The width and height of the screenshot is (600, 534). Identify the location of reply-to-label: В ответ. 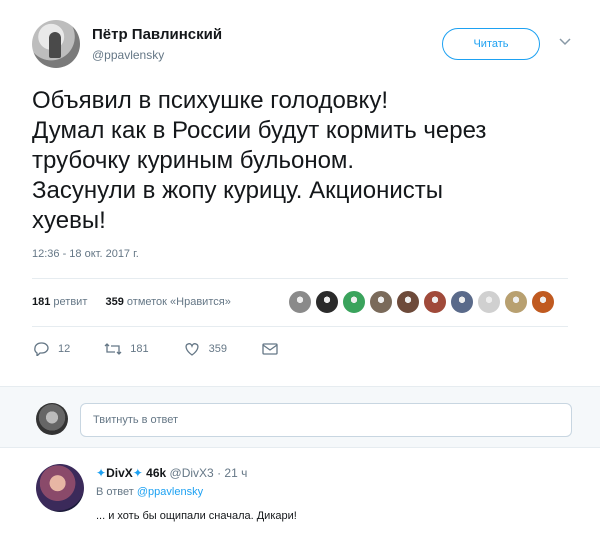
(115, 492).